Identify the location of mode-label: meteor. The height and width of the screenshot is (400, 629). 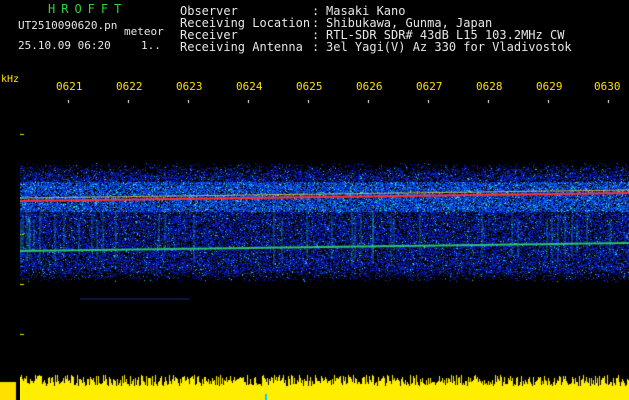
(144, 31).